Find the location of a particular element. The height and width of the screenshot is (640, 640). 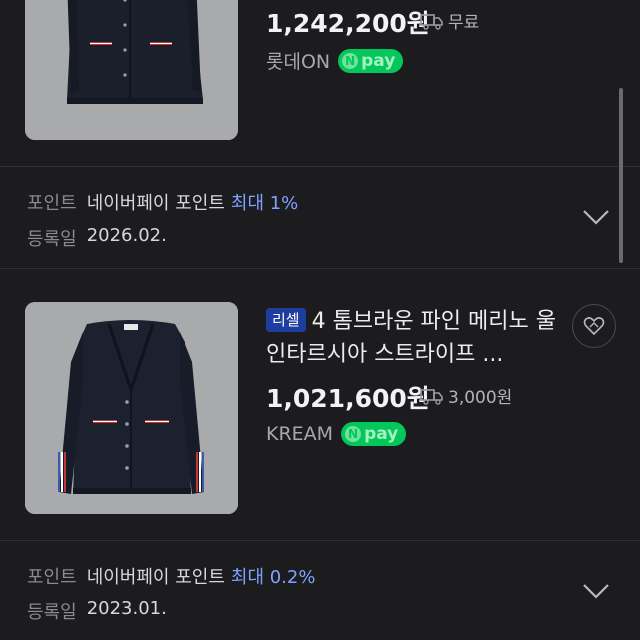

store-info: KREAM N pay is located at coordinates (336, 434).